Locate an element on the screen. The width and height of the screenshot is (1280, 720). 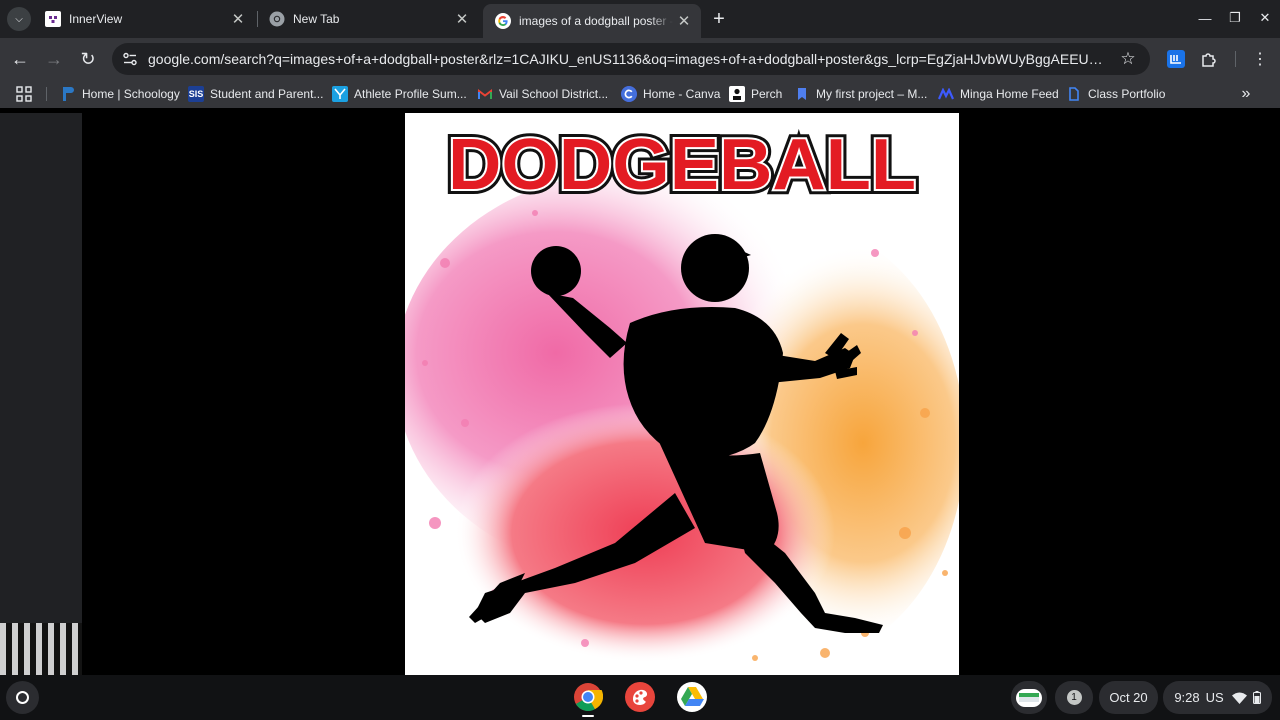
shelf-app-chrome is located at coordinates (588, 697).